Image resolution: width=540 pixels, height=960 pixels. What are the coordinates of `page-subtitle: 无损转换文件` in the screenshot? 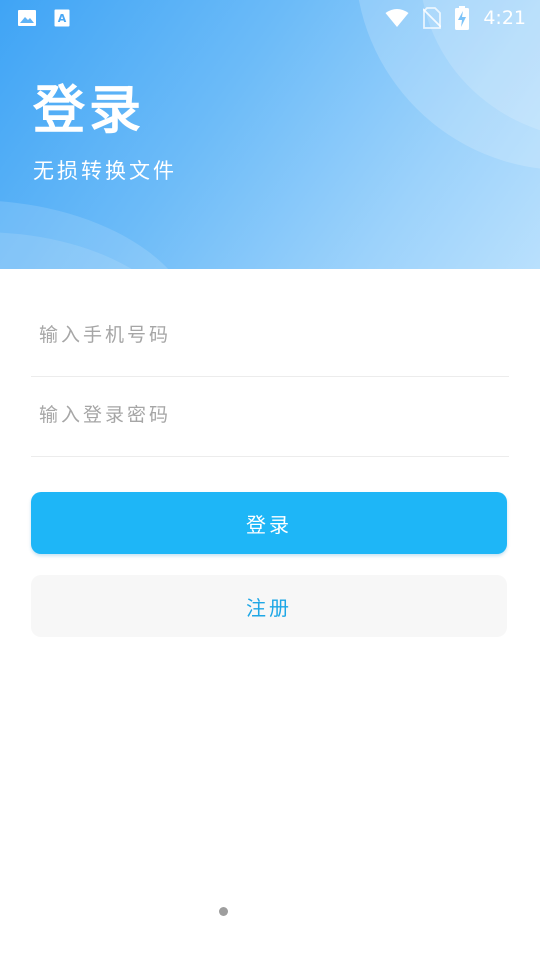 It's located at (105, 171).